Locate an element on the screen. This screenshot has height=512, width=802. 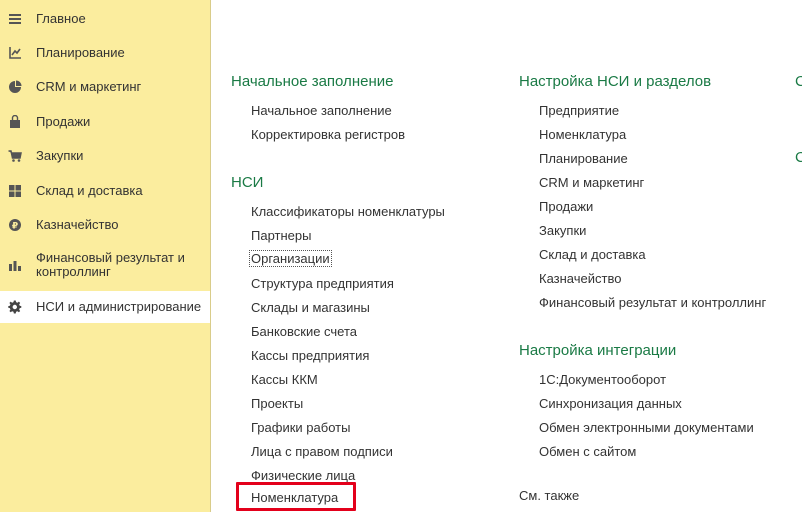
sidebar-item-treasury: ₽ Казначейство is located at coordinates (105, 225).